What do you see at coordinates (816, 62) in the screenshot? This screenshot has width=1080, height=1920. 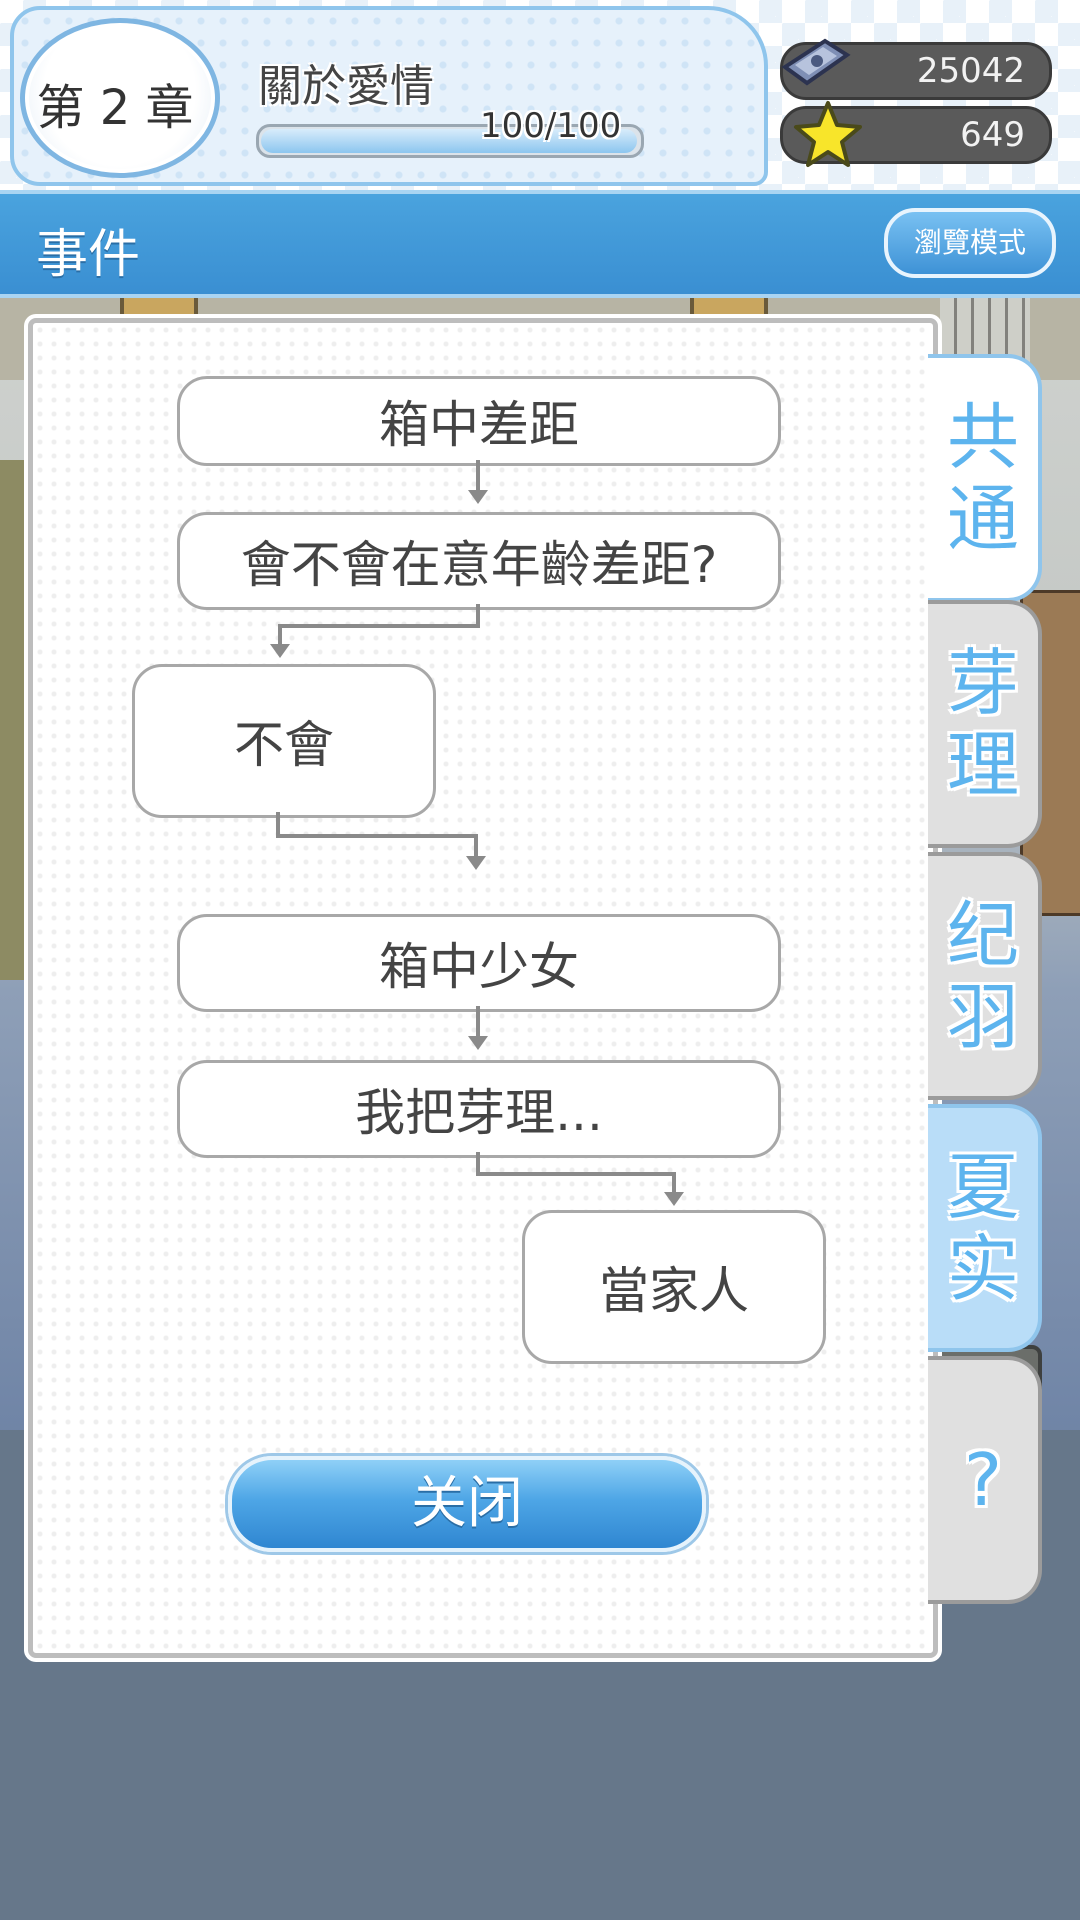 I see `ticket-icon` at bounding box center [816, 62].